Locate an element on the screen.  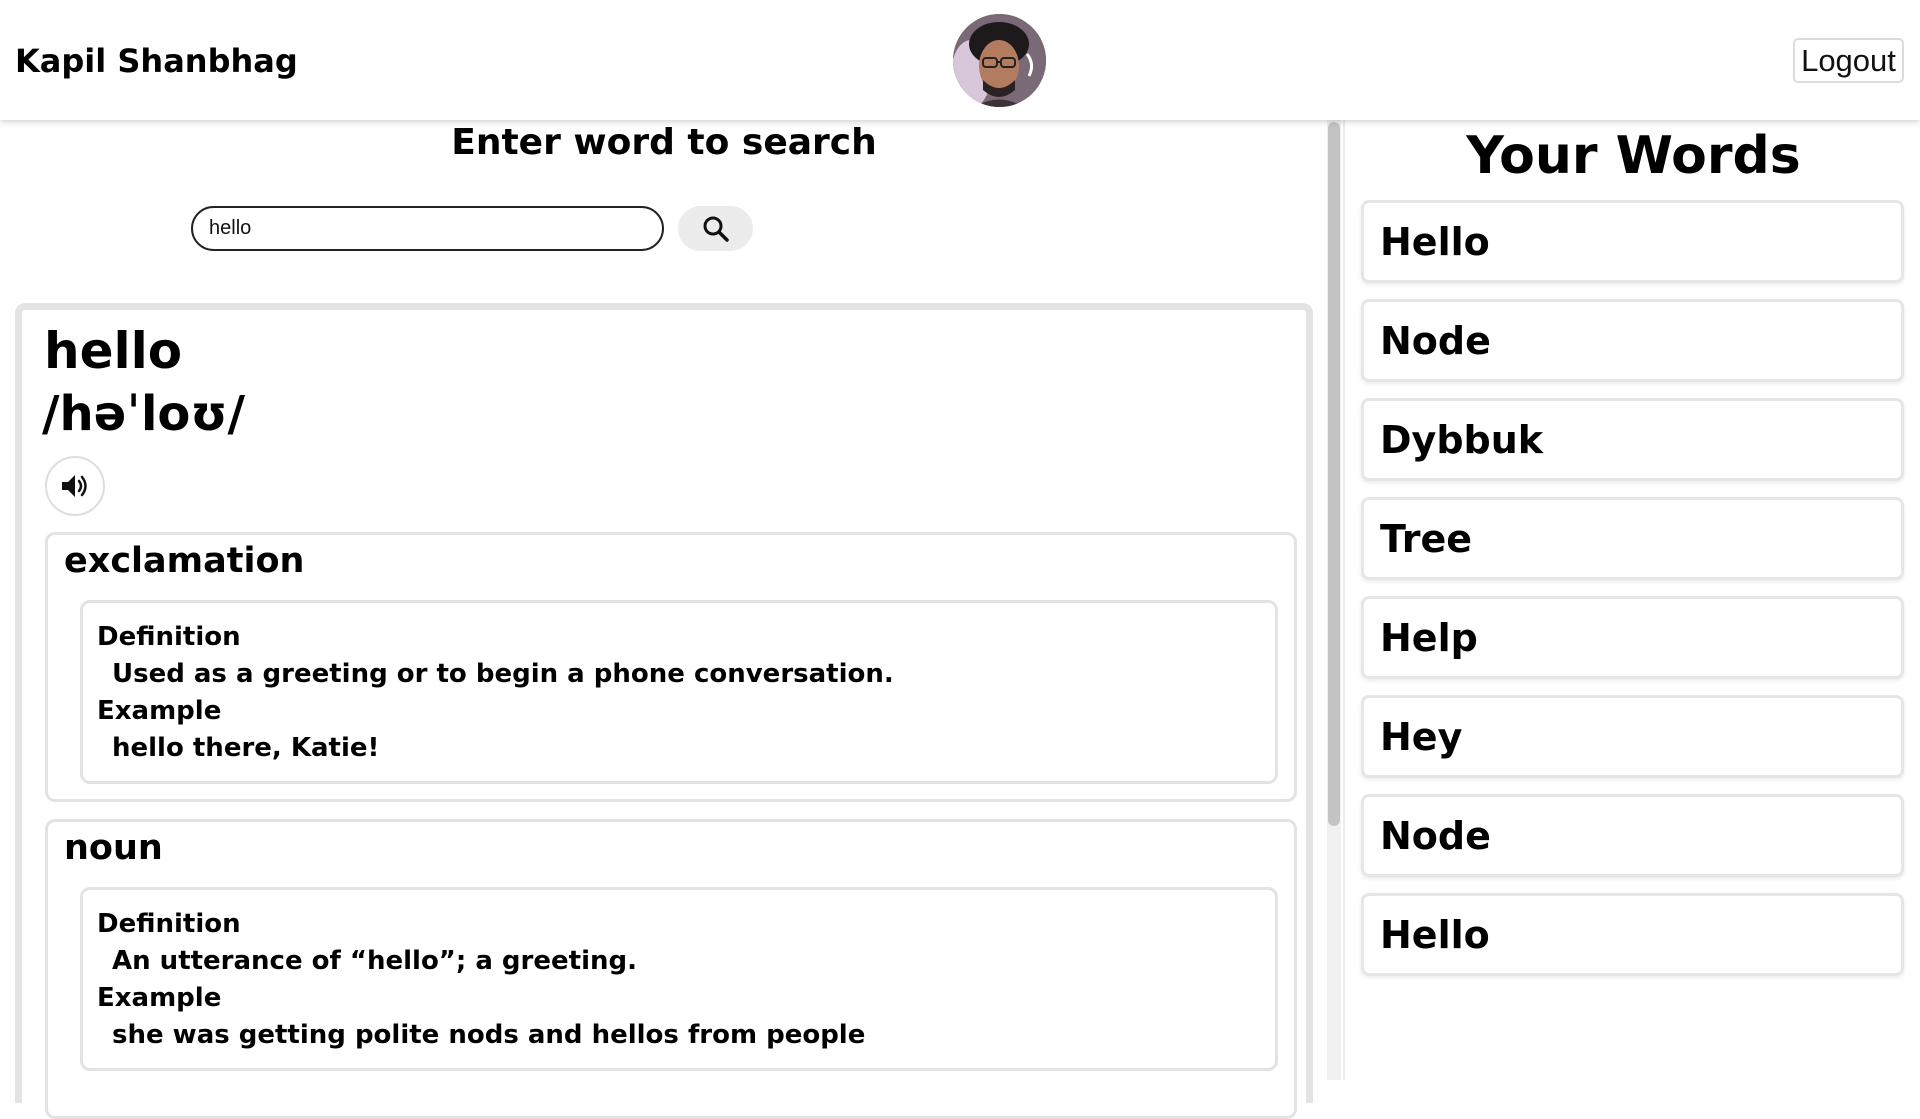
part-of-speech: noun is located at coordinates (113, 848).